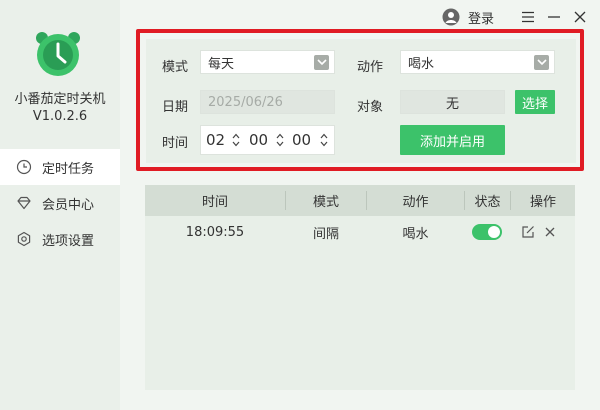  Describe the element at coordinates (370, 107) in the screenshot. I see `target-label: 对象` at that location.